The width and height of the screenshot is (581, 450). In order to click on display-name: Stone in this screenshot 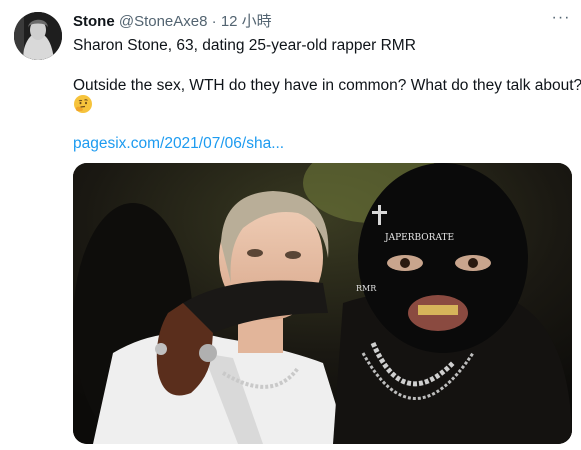, I will do `click(94, 21)`.